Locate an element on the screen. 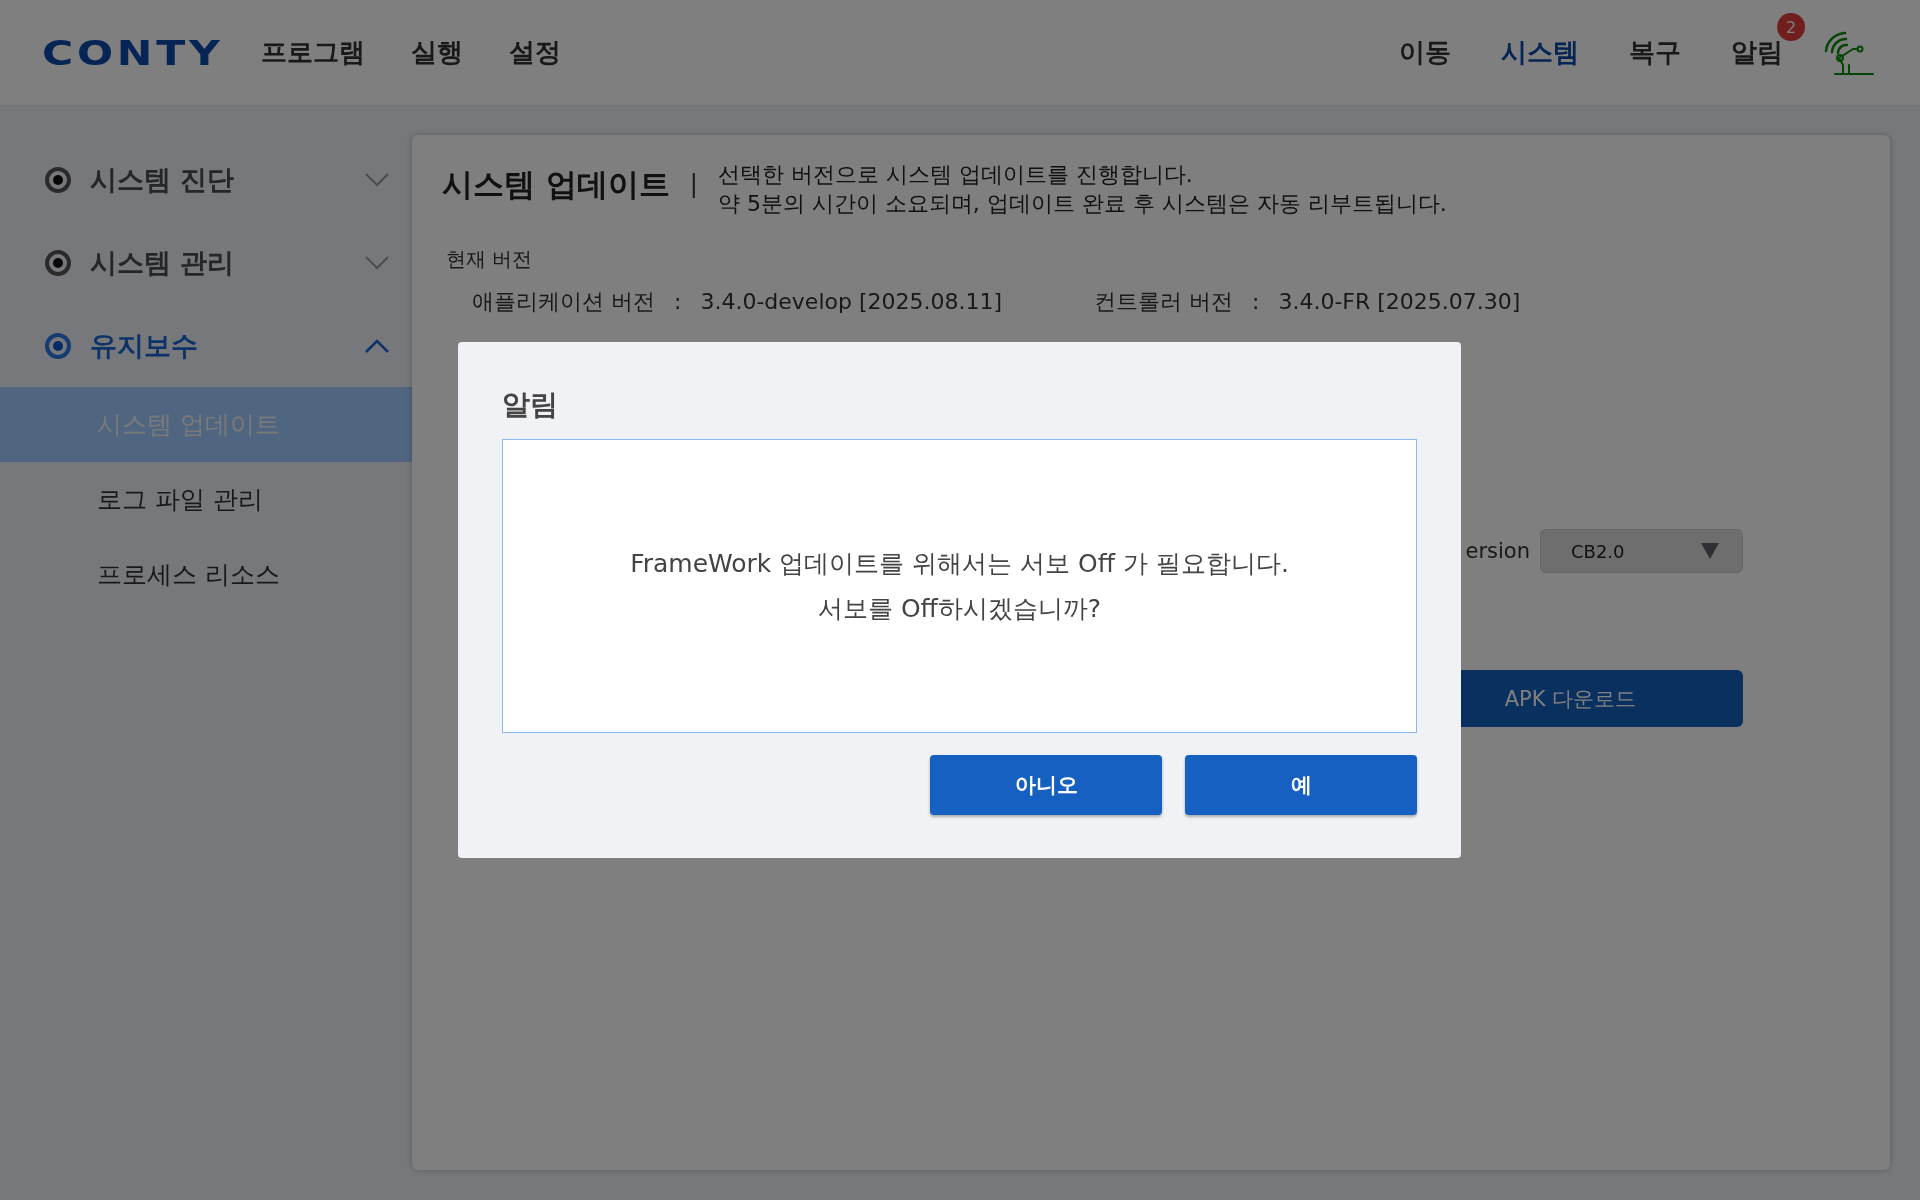  chevron-up-icon is located at coordinates (377, 345).